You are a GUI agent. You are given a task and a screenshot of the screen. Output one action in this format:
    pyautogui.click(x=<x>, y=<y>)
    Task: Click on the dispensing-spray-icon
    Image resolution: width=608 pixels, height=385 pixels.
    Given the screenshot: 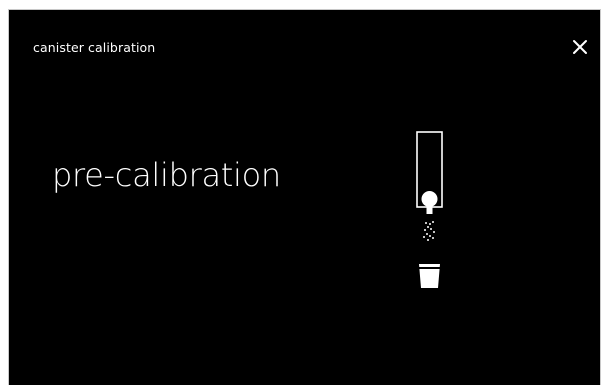 What is the action you would take?
    pyautogui.click(x=429, y=231)
    